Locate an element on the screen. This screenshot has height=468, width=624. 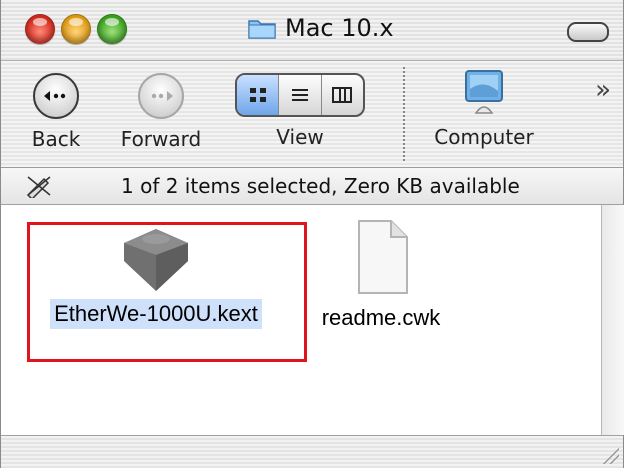
document-icon is located at coordinates (381, 259).